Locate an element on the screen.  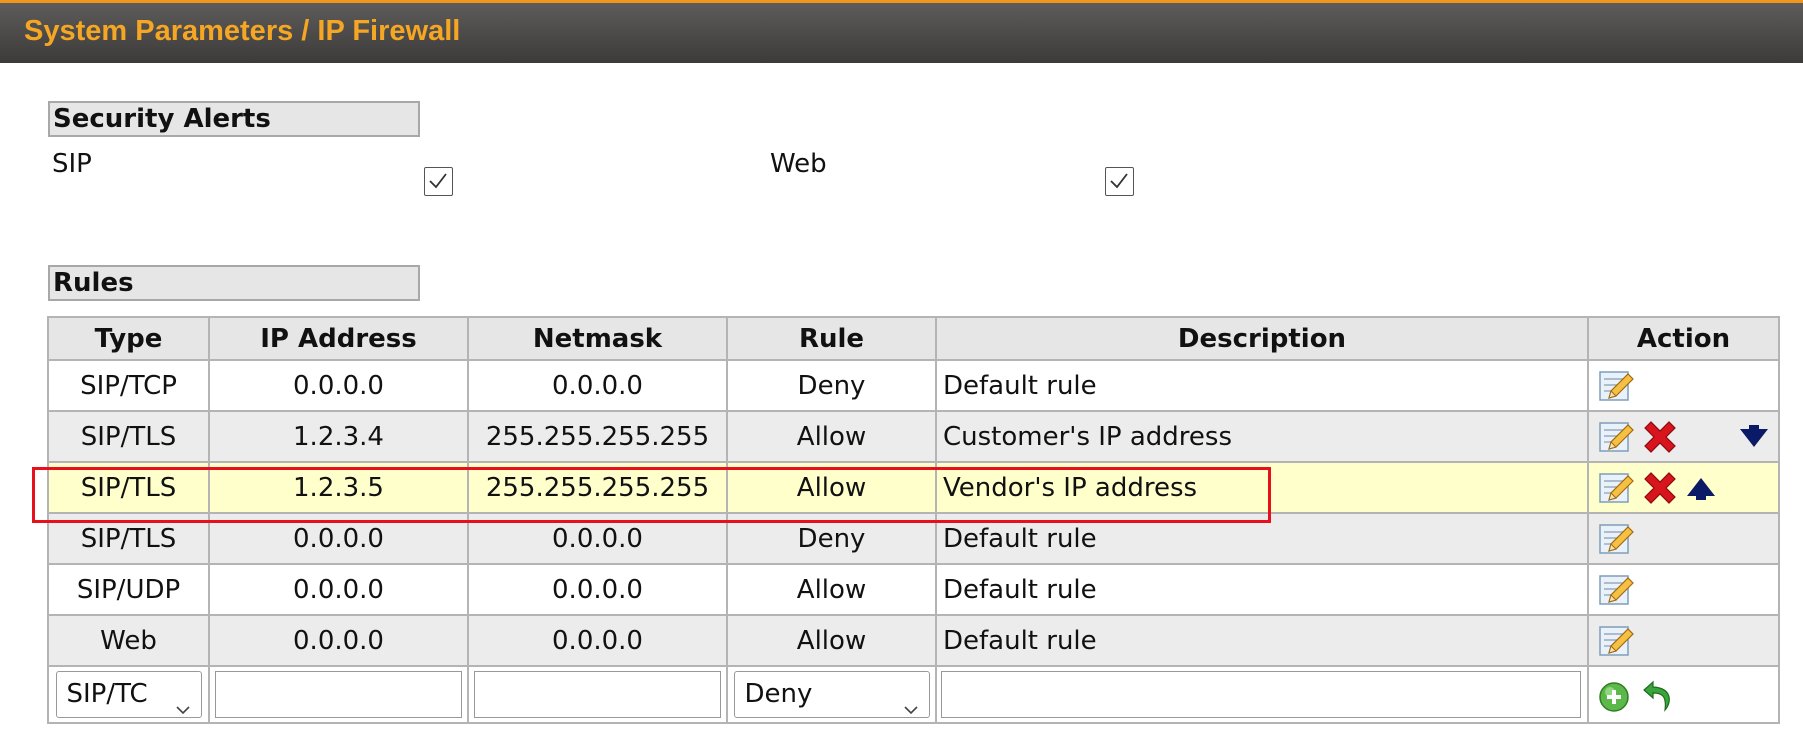
cell-description: Vendor's IP address is located at coordinates (1262, 487).